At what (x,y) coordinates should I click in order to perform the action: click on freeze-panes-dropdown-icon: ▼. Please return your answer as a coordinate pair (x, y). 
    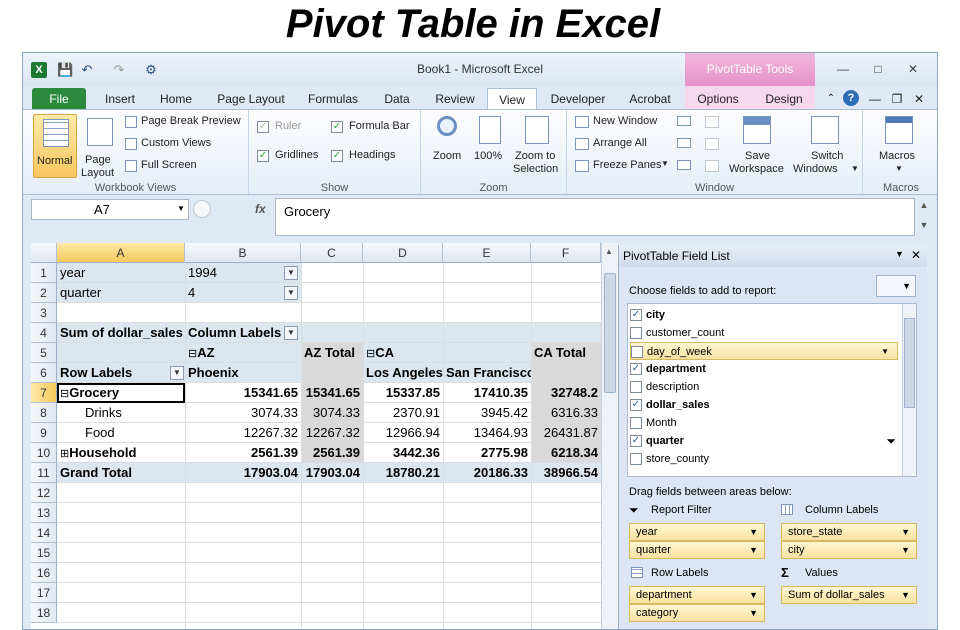
    Looking at the image, I should click on (665, 163).